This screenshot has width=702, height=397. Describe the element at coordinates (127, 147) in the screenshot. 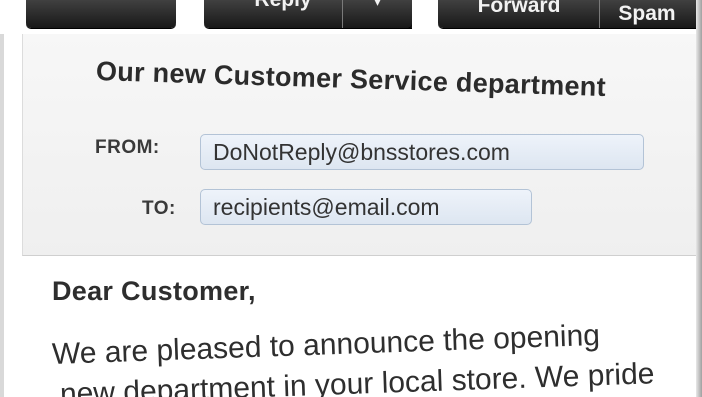

I see `from-label: FROM:` at that location.